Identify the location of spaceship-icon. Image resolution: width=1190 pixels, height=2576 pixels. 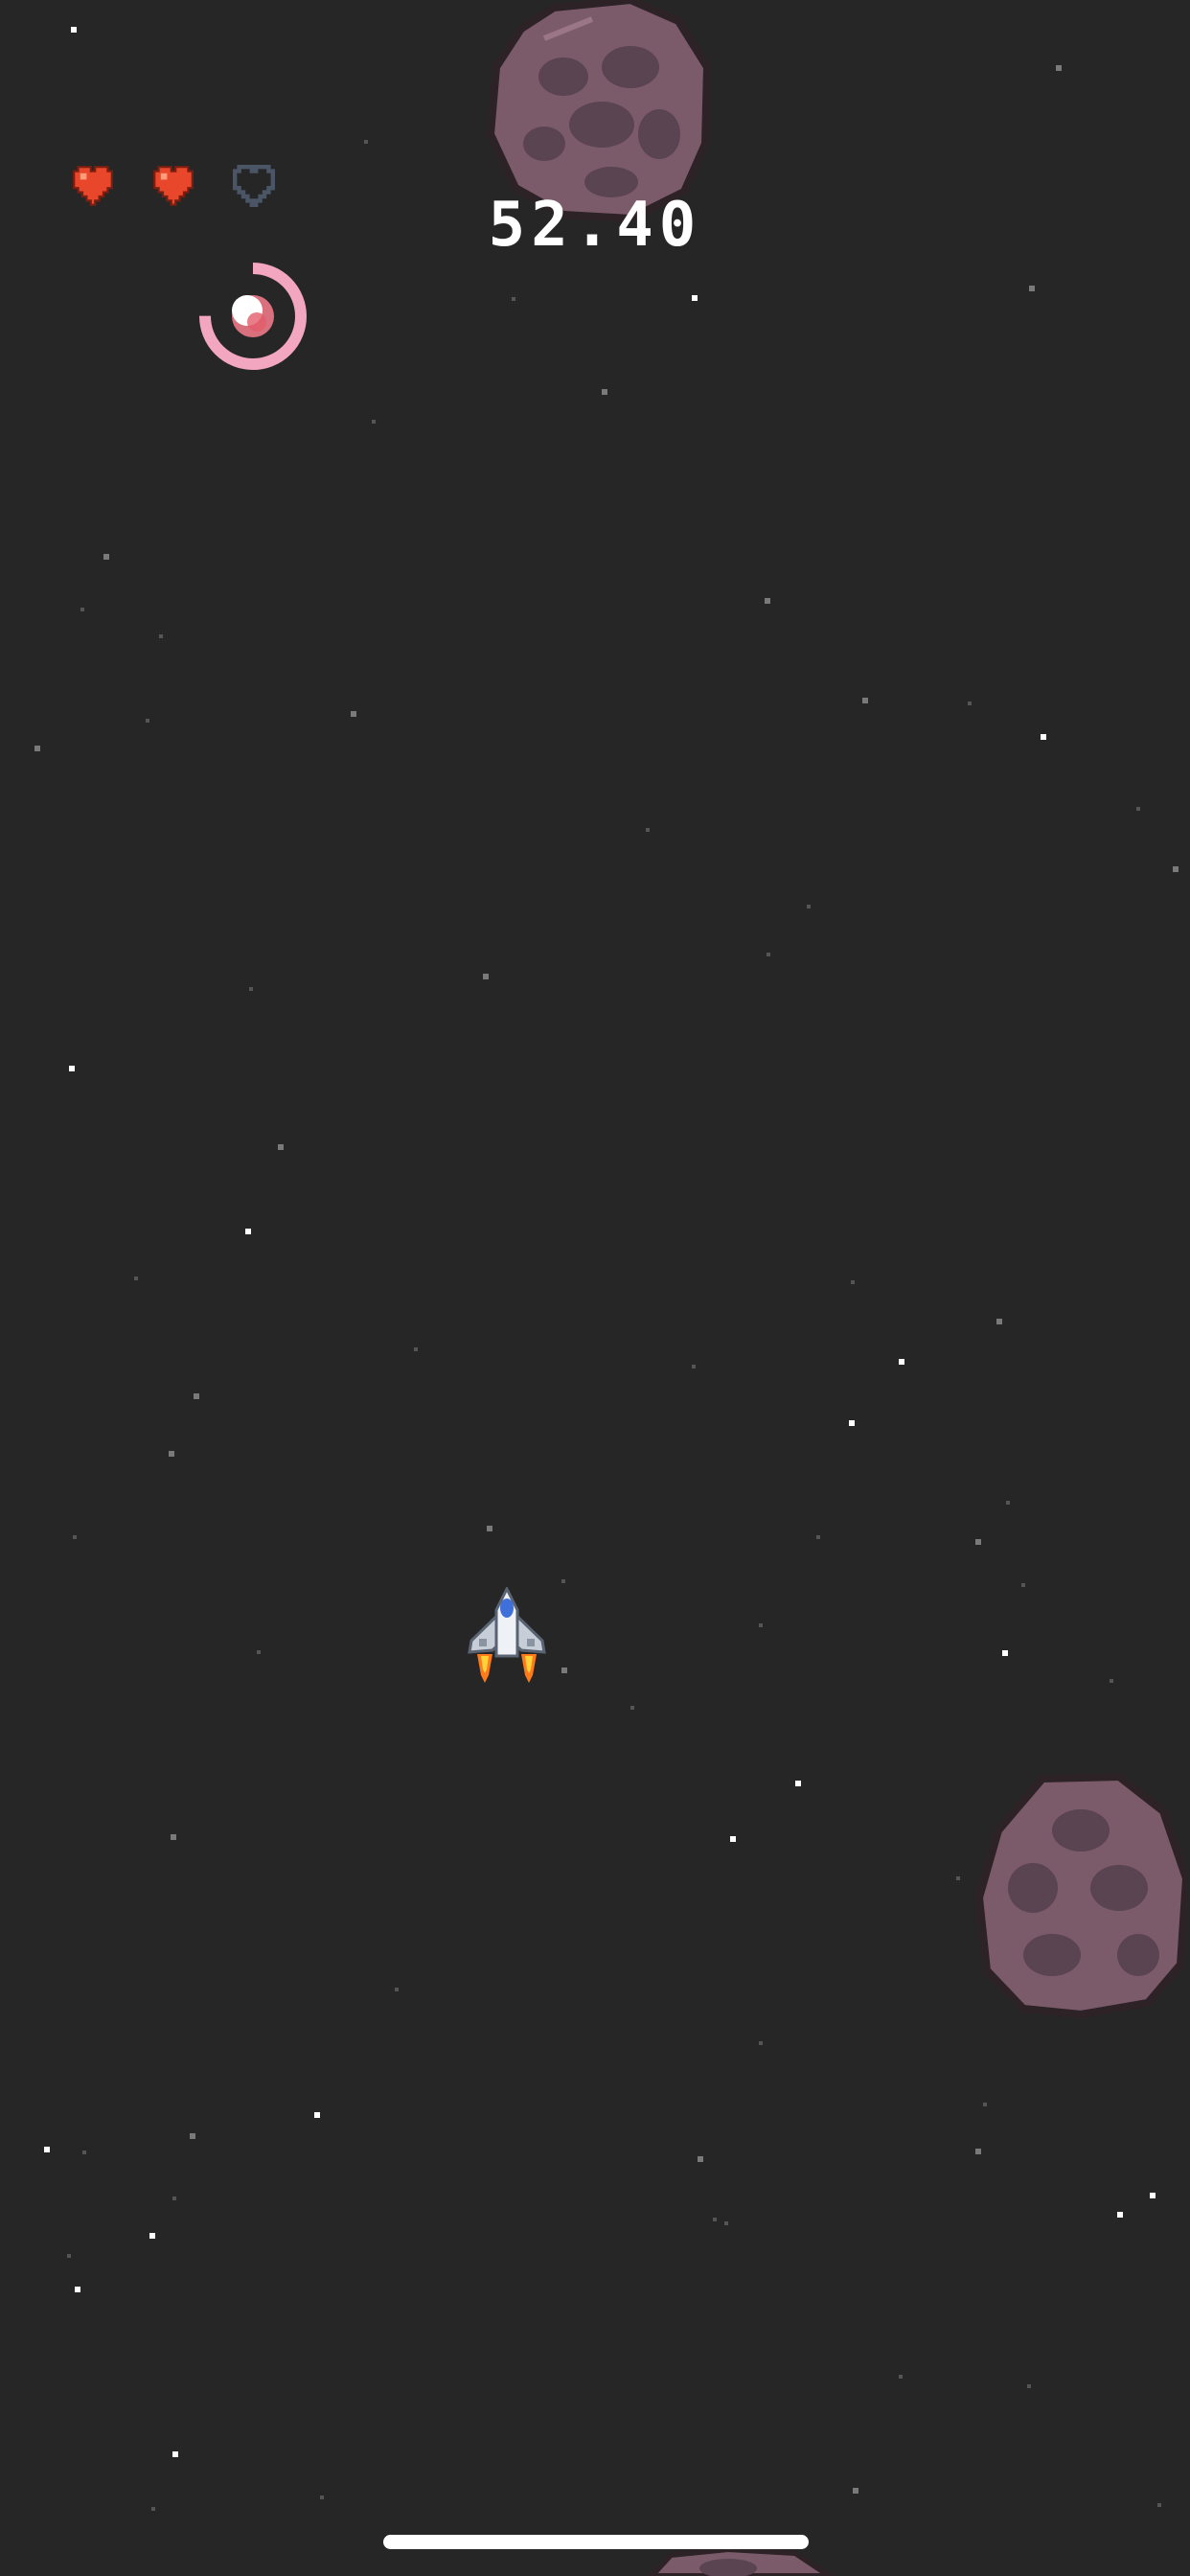
(507, 1639).